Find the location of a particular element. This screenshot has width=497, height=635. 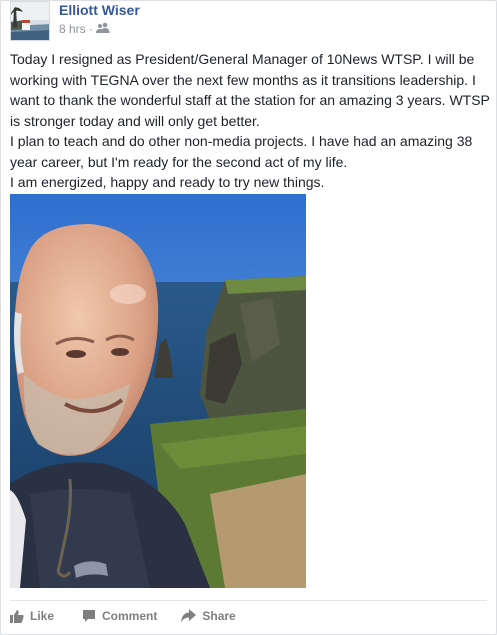

author-avatar is located at coordinates (30, 21).